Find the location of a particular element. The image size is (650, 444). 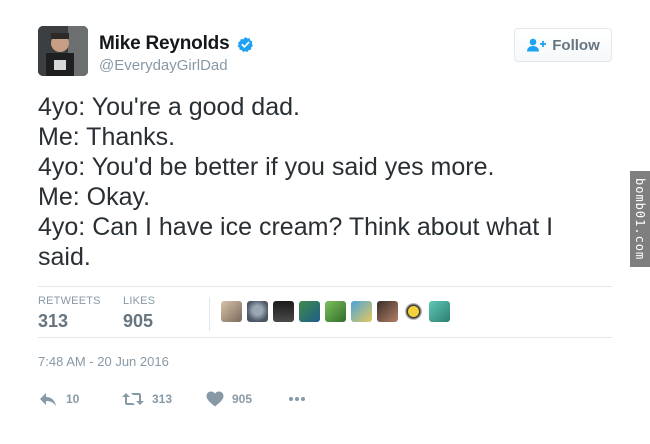

user-names: Mike Reynolds @EverydayGirlDad is located at coordinates (176, 53).